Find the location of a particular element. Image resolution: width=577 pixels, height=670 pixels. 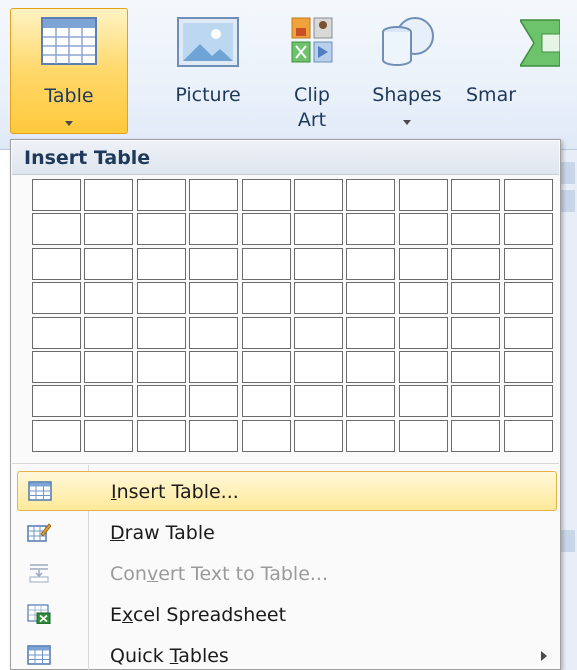

clip-art-button: Clip Art is located at coordinates (312, 78).